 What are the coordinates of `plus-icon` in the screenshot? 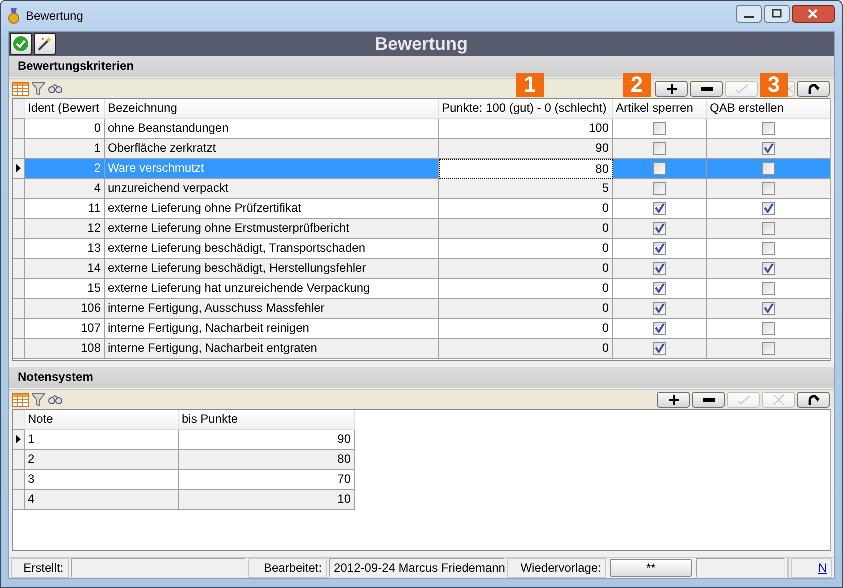 It's located at (671, 89).